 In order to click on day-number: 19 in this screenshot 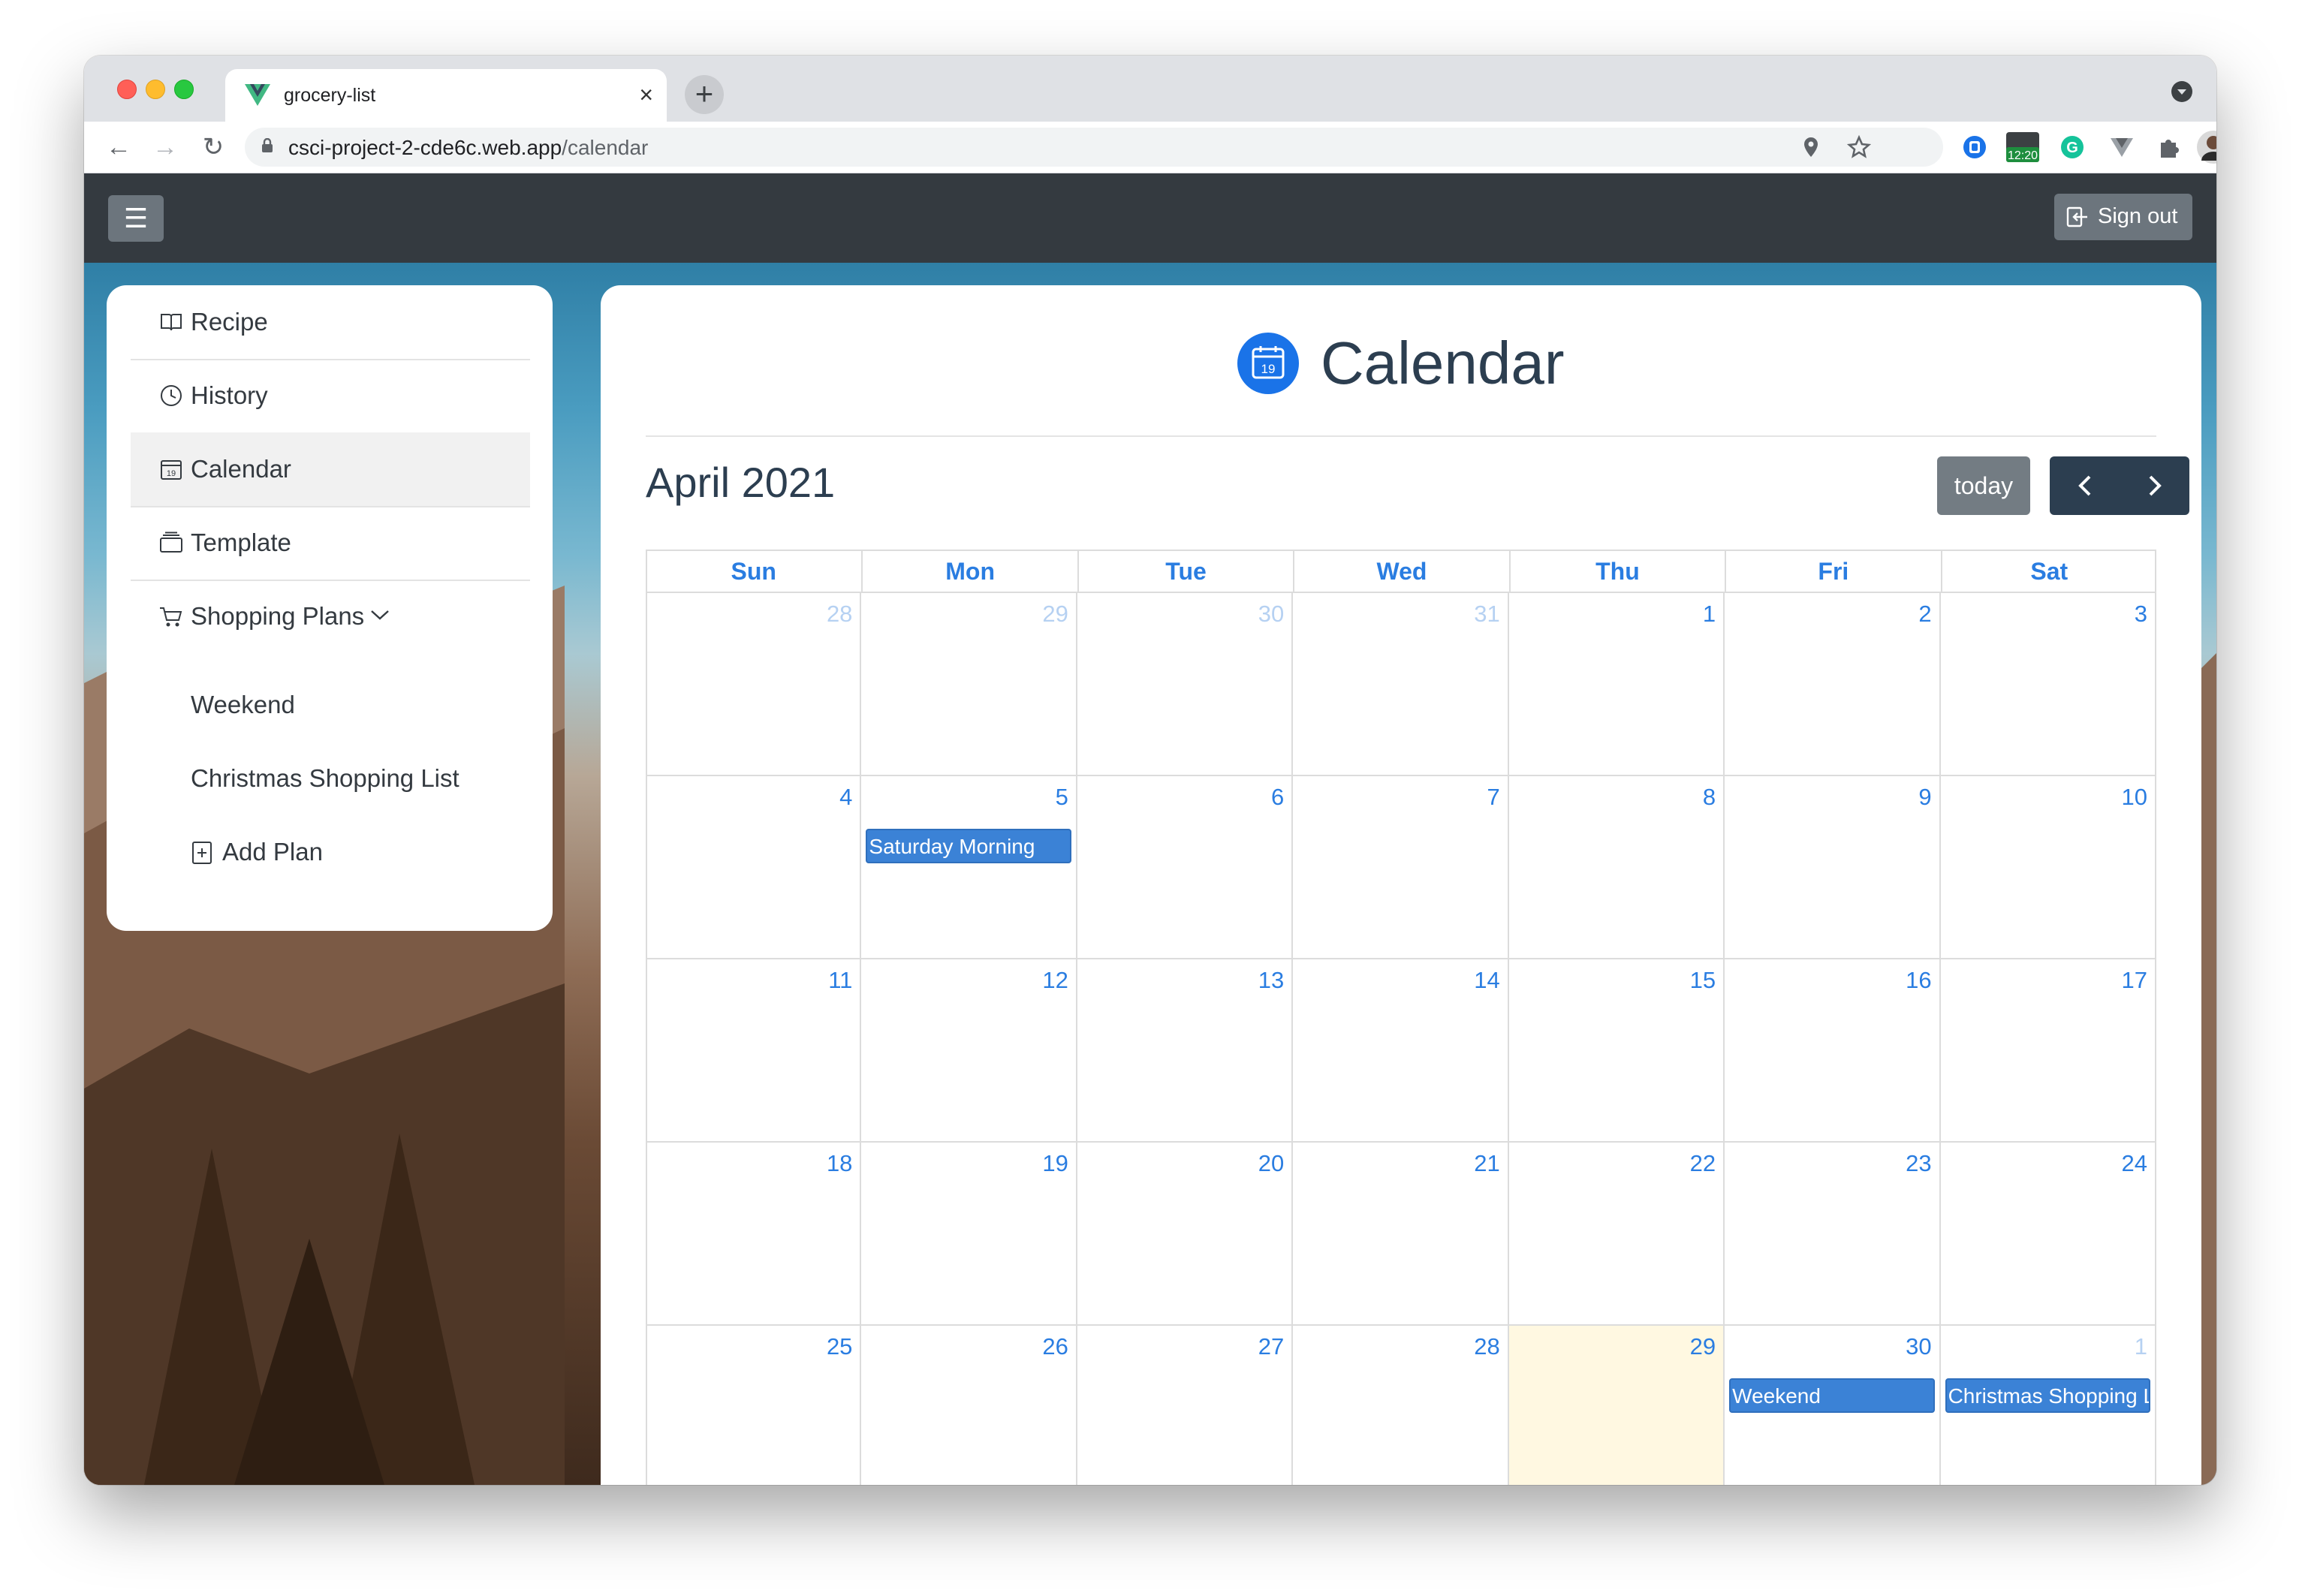, I will do `click(1055, 1163)`.